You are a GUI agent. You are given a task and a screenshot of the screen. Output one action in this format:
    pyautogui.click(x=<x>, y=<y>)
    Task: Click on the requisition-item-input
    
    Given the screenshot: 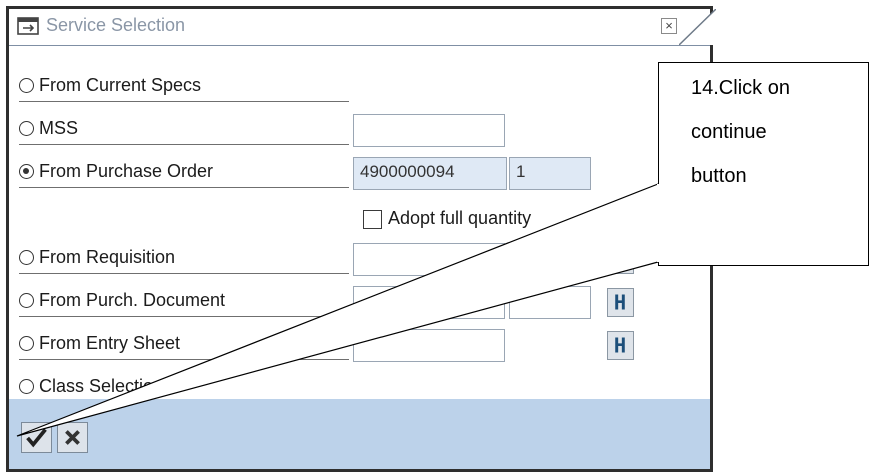 What is the action you would take?
    pyautogui.click(x=550, y=259)
    